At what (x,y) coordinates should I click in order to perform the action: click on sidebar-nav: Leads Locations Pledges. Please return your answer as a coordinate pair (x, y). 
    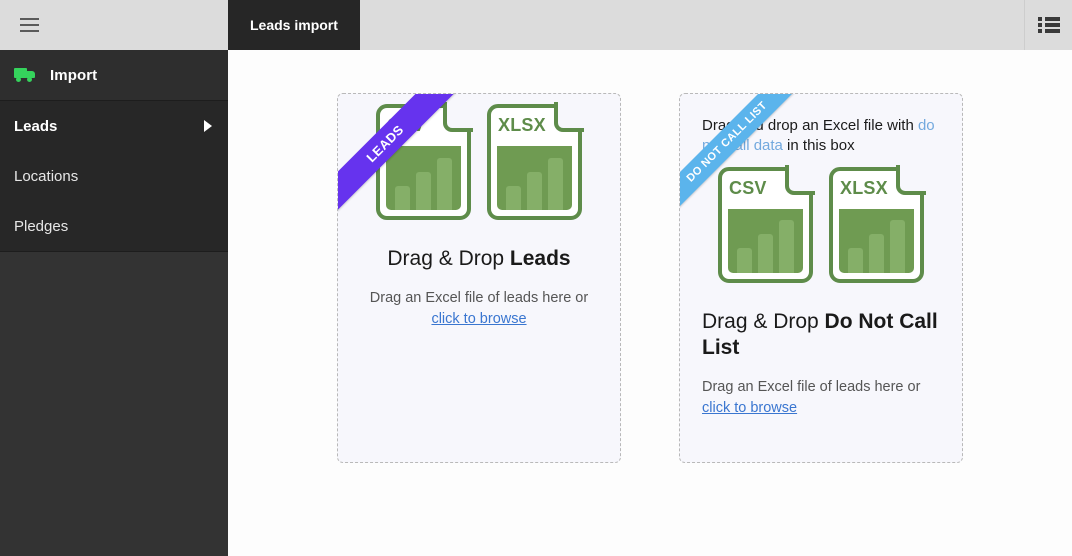
    Looking at the image, I should click on (114, 176).